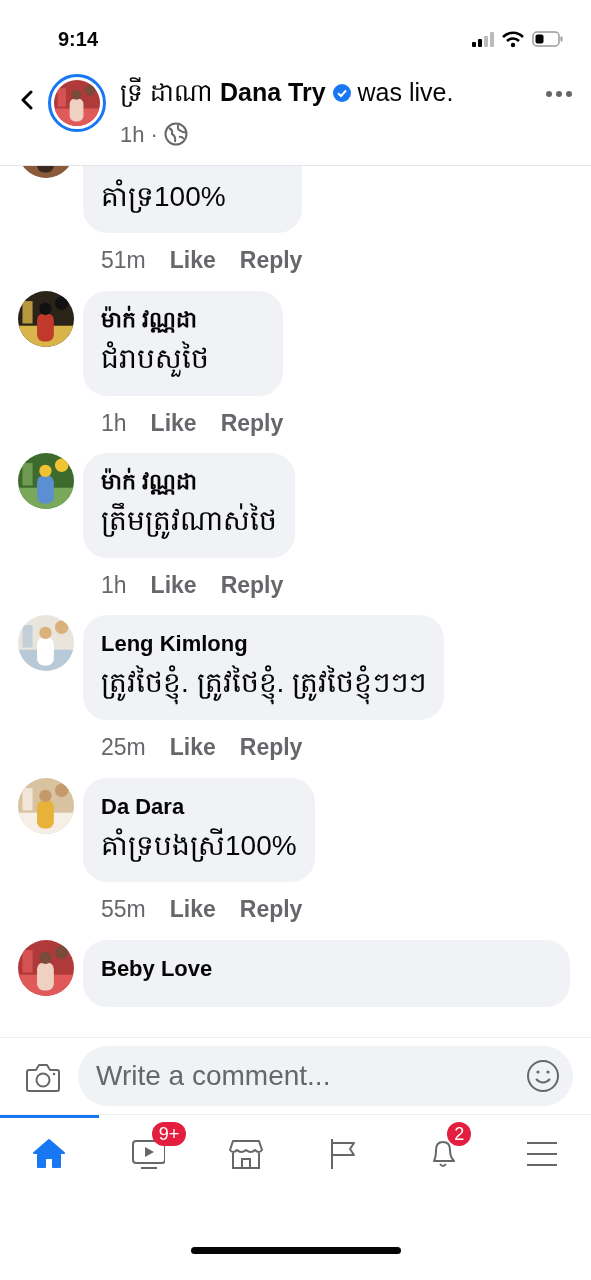 The width and height of the screenshot is (591, 1280). What do you see at coordinates (483, 39) in the screenshot?
I see `signal-icon` at bounding box center [483, 39].